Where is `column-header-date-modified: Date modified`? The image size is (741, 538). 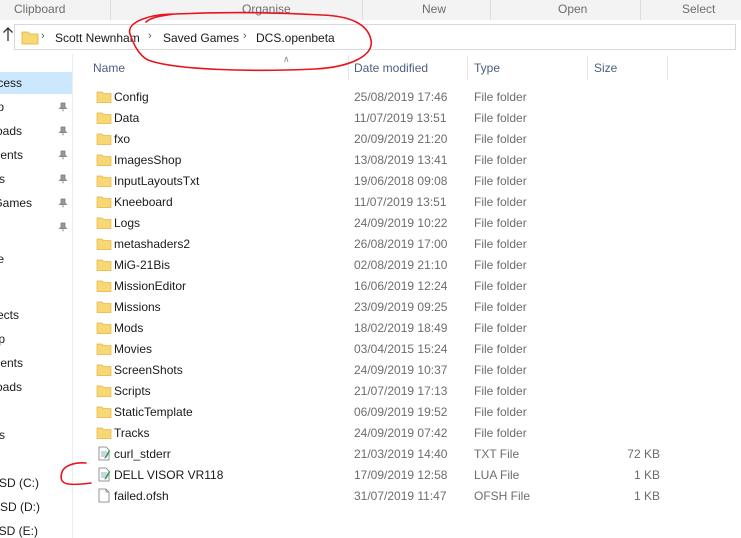
column-header-date-modified: Date modified is located at coordinates (391, 68).